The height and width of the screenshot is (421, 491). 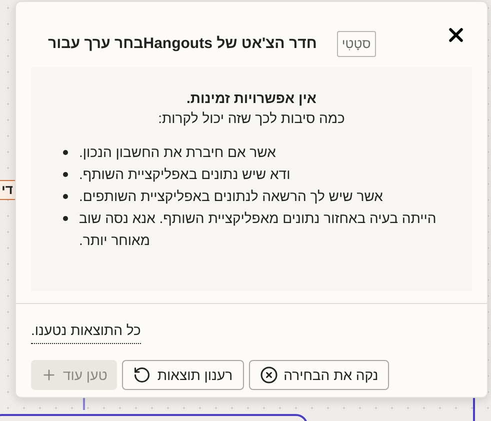 What do you see at coordinates (251, 118) in the screenshot?
I see `empty-subheading: כמה סיבות לכך שזה יכול לקרות:` at bounding box center [251, 118].